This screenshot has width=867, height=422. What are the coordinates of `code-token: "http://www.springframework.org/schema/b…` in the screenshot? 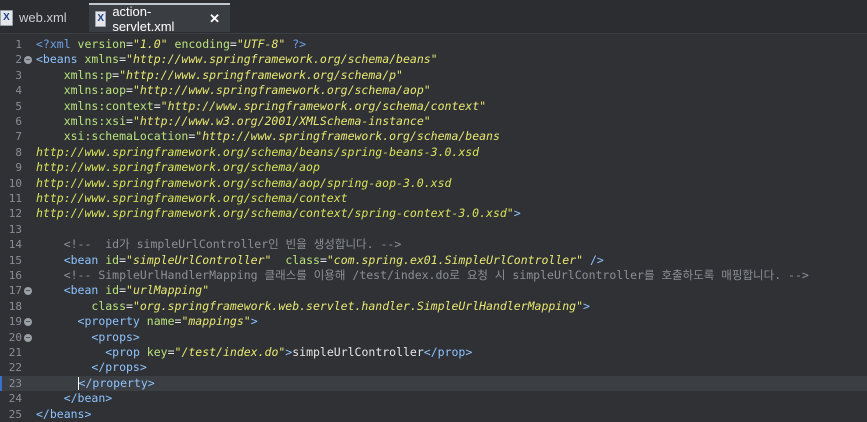 It's located at (347, 136).